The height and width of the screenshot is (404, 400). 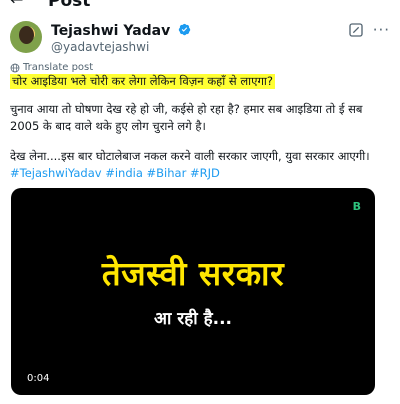 What do you see at coordinates (356, 30) in the screenshot?
I see `grok-icon` at bounding box center [356, 30].